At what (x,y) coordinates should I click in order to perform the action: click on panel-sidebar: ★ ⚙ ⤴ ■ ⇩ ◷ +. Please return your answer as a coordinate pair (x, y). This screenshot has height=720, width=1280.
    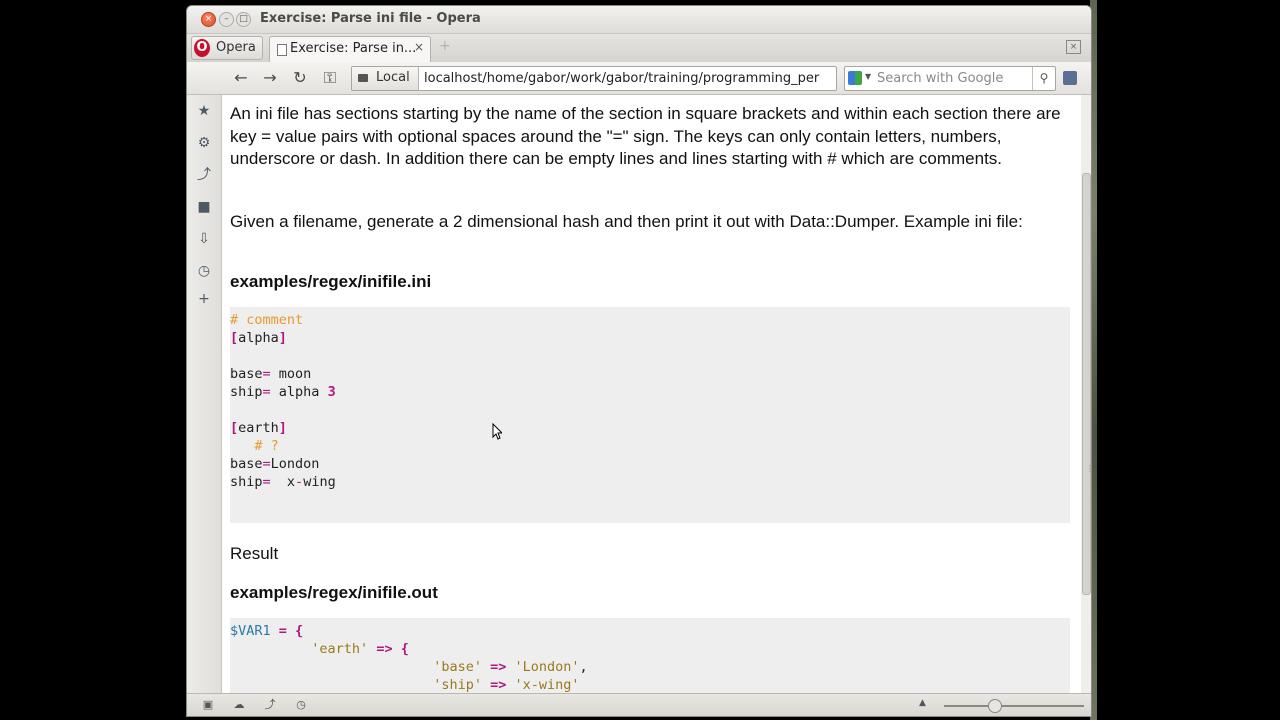
    Looking at the image, I should click on (204, 394).